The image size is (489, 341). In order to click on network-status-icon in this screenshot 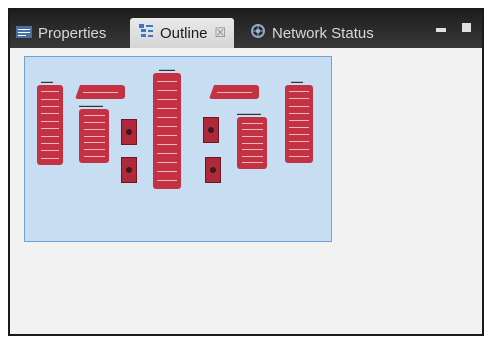, I will do `click(258, 33)`.